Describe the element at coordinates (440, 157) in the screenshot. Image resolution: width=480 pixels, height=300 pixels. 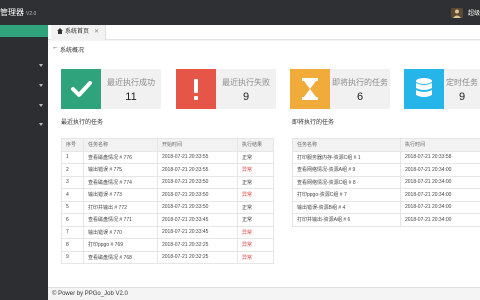
I see `table-cell: 2018-07-21 20:33:58` at that location.